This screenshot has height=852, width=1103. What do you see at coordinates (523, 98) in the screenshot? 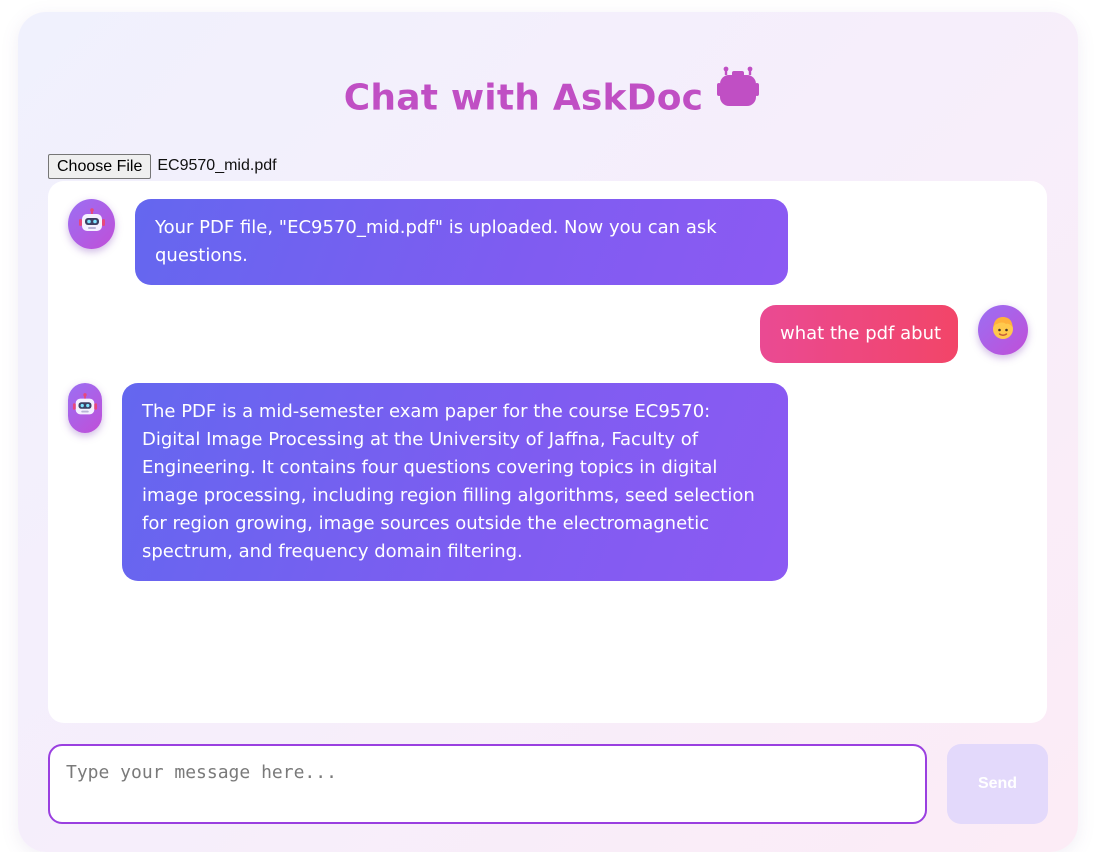
I see `page-title-text: Chat with AskDoc` at bounding box center [523, 98].